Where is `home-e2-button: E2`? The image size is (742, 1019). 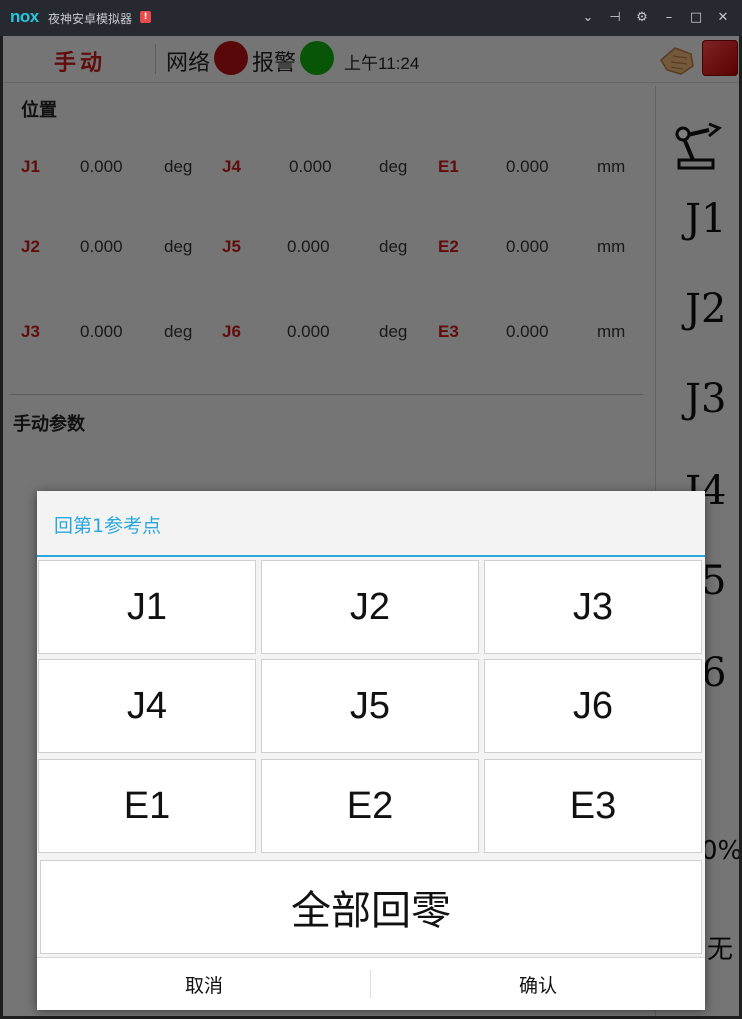 home-e2-button: E2 is located at coordinates (370, 806).